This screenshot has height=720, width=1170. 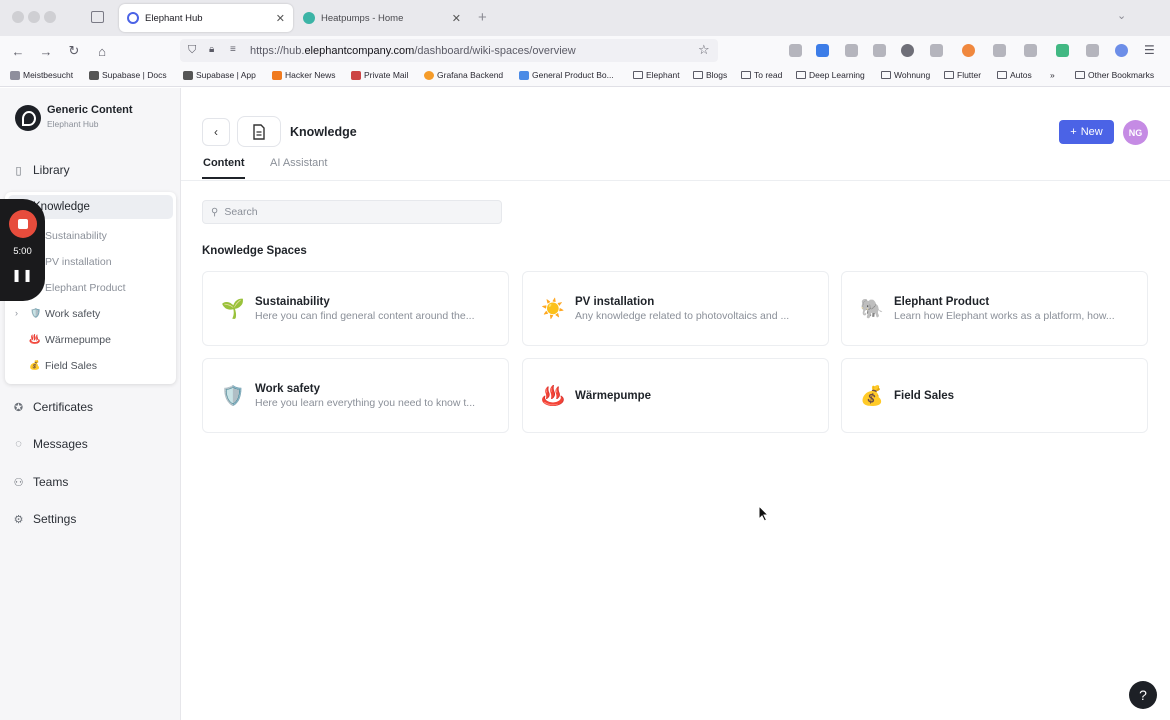 What do you see at coordinates (1092, 50) in the screenshot?
I see `extensions-puzzle-icon` at bounding box center [1092, 50].